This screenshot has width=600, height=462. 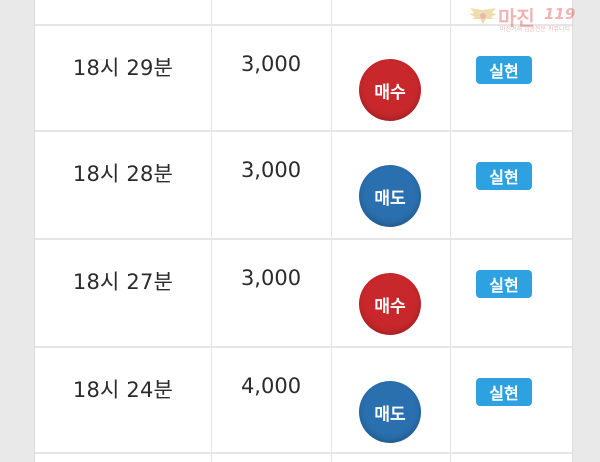 What do you see at coordinates (560, 14) in the screenshot?
I see `logo-suffix: 119` at bounding box center [560, 14].